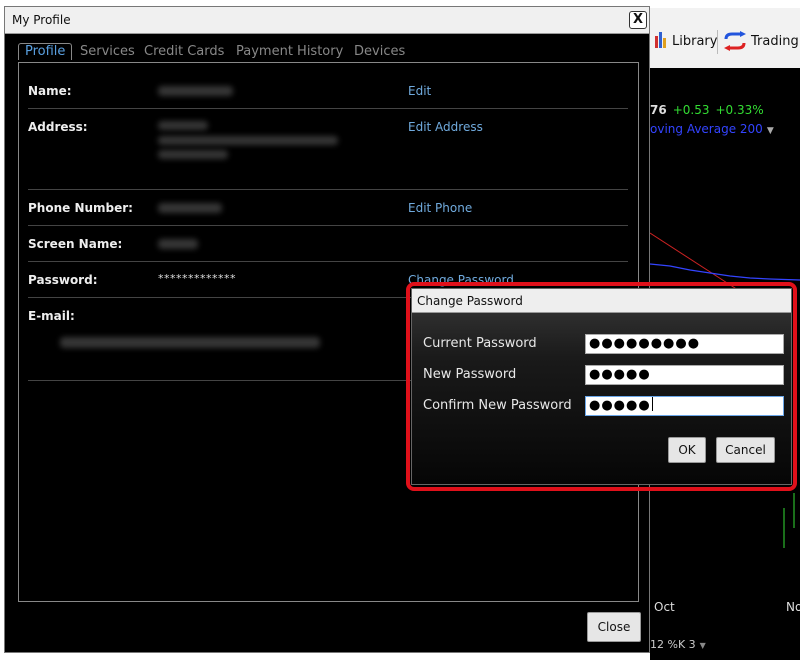 The height and width of the screenshot is (662, 806). What do you see at coordinates (480, 343) in the screenshot?
I see `current-password-label: Current Password` at bounding box center [480, 343].